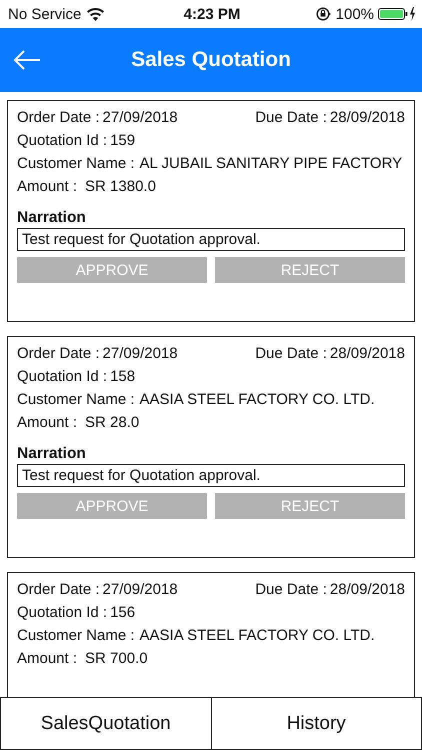 Image resolution: width=422 pixels, height=750 pixels. Describe the element at coordinates (116, 658) in the screenshot. I see `amount-value: SR 700.0` at that location.